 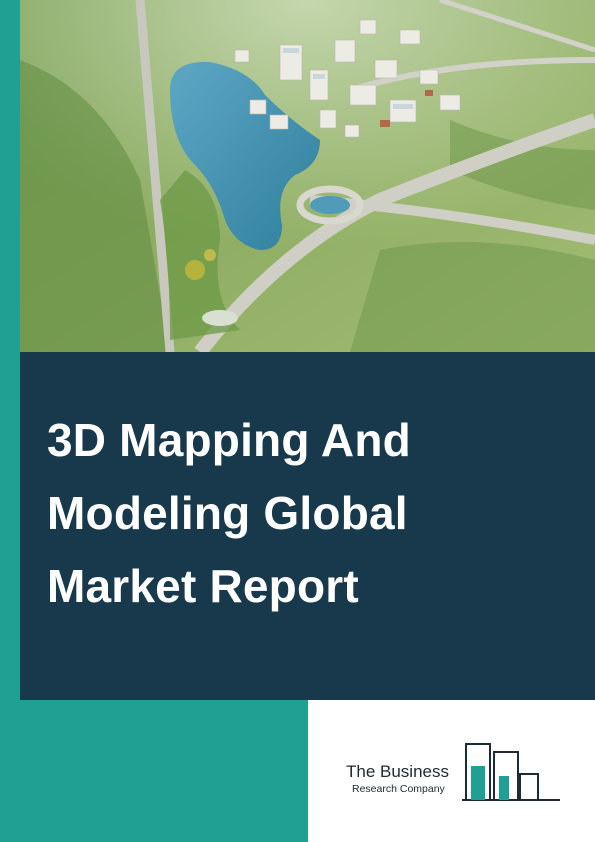 What do you see at coordinates (397, 771) in the screenshot?
I see `publisher-name: The Business` at bounding box center [397, 771].